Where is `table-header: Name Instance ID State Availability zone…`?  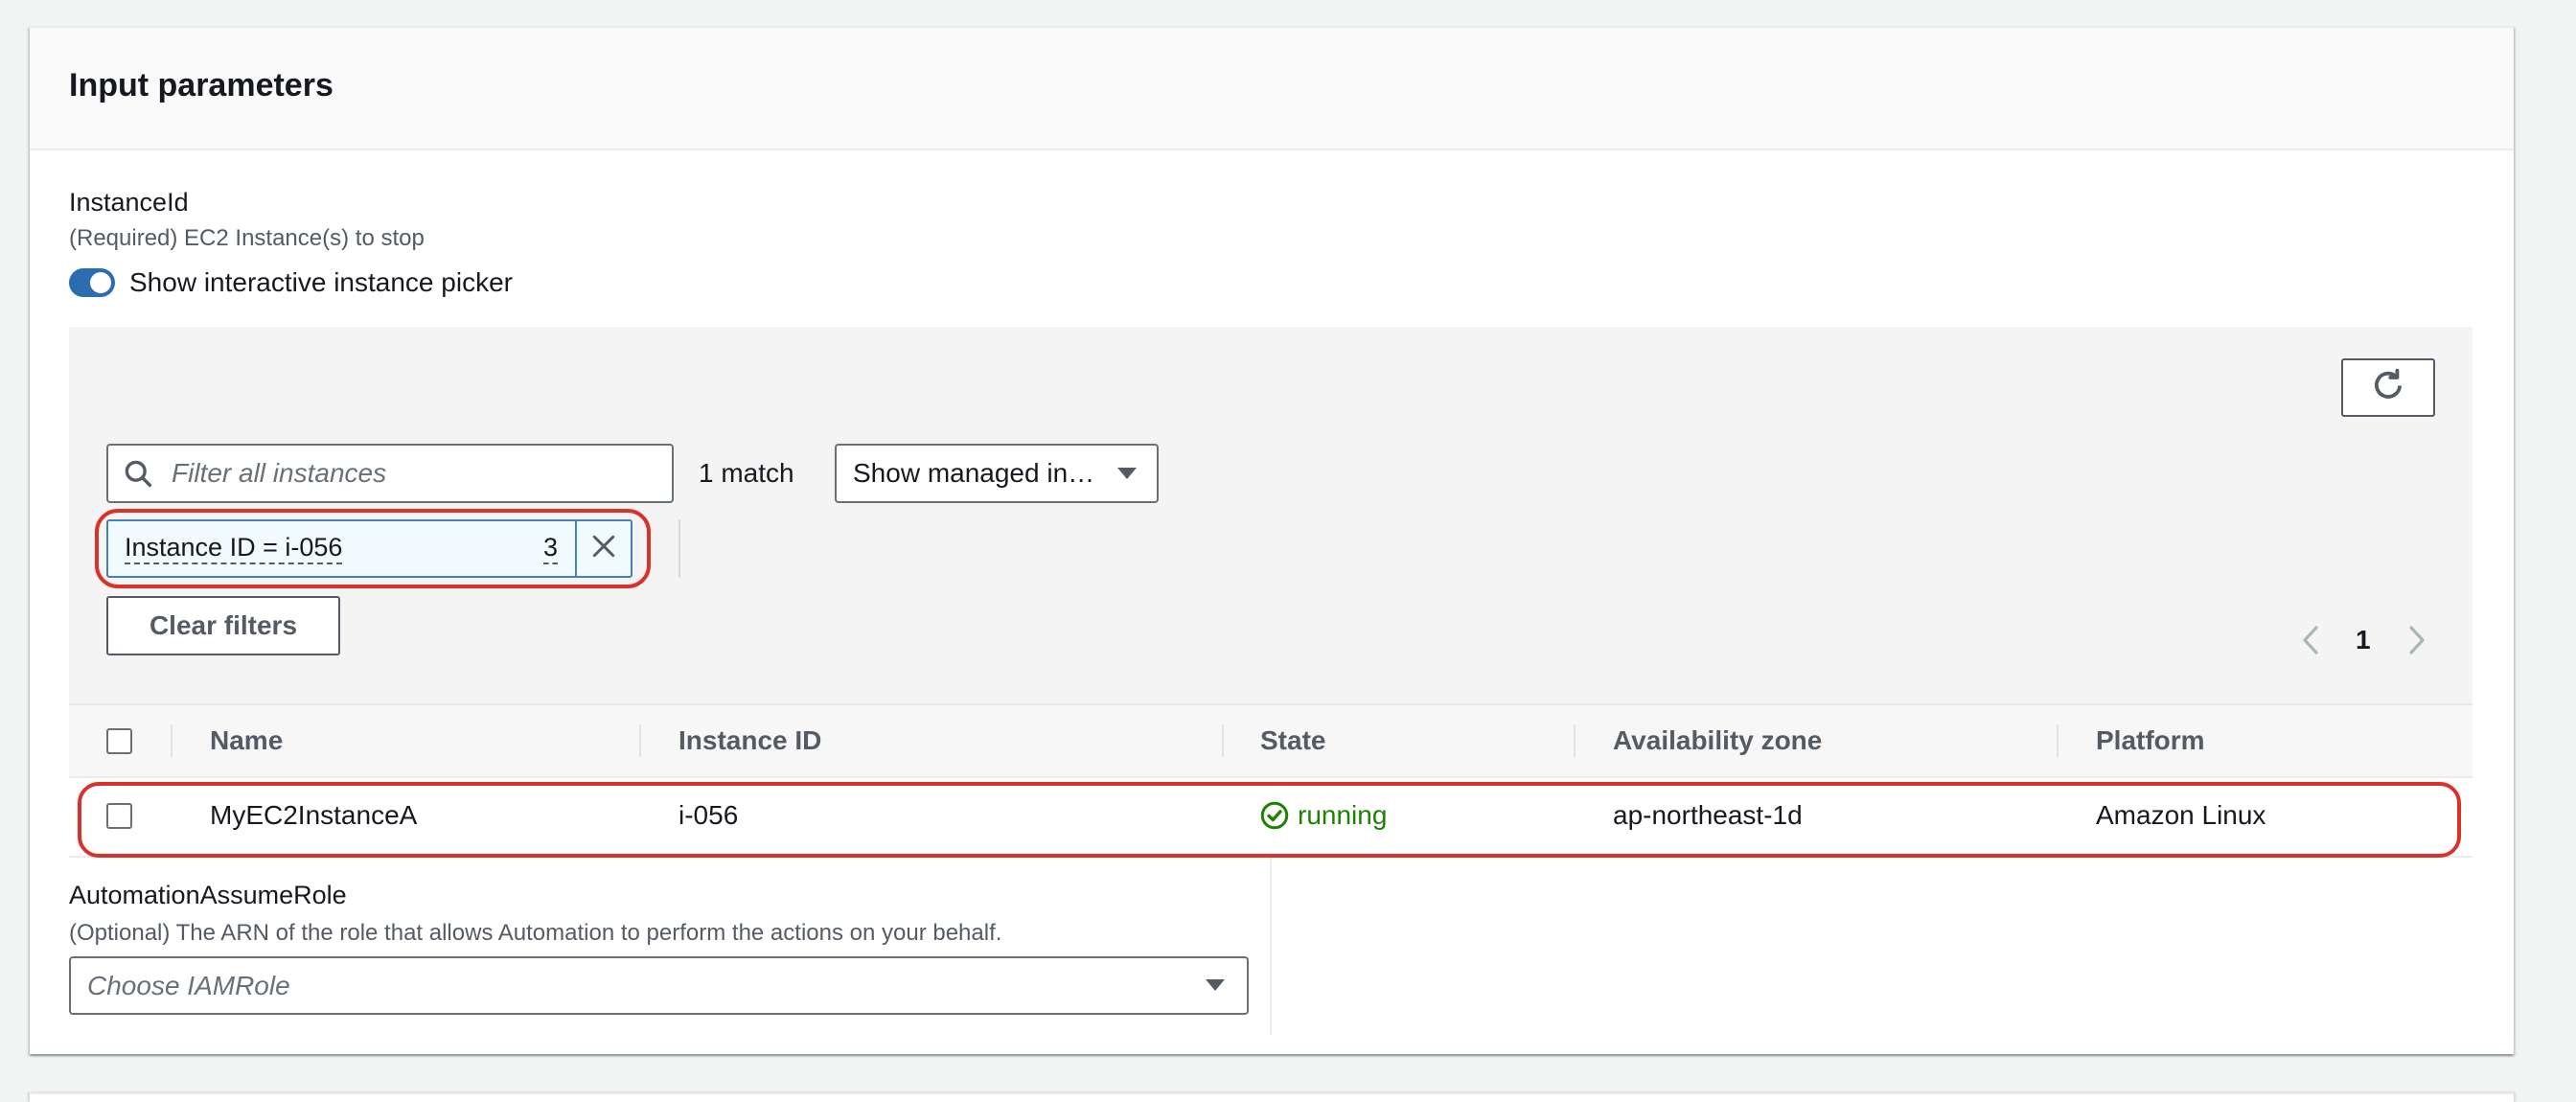 table-header: Name Instance ID State Availability zone… is located at coordinates (1270, 740).